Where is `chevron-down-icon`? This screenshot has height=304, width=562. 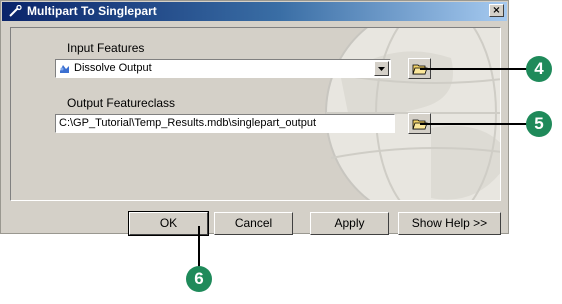
chevron-down-icon is located at coordinates (381, 69).